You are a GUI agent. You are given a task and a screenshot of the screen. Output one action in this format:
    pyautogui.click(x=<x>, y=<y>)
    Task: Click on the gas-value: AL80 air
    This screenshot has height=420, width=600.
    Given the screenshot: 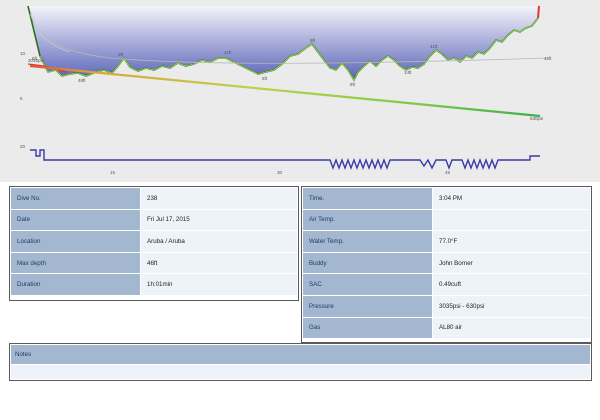 What is the action you would take?
    pyautogui.click(x=511, y=328)
    